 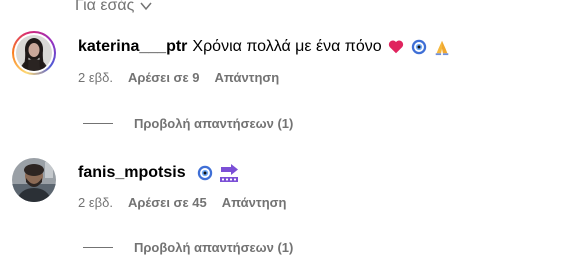 What do you see at coordinates (105, 7) in the screenshot?
I see `sort-label: Για εσάς` at bounding box center [105, 7].